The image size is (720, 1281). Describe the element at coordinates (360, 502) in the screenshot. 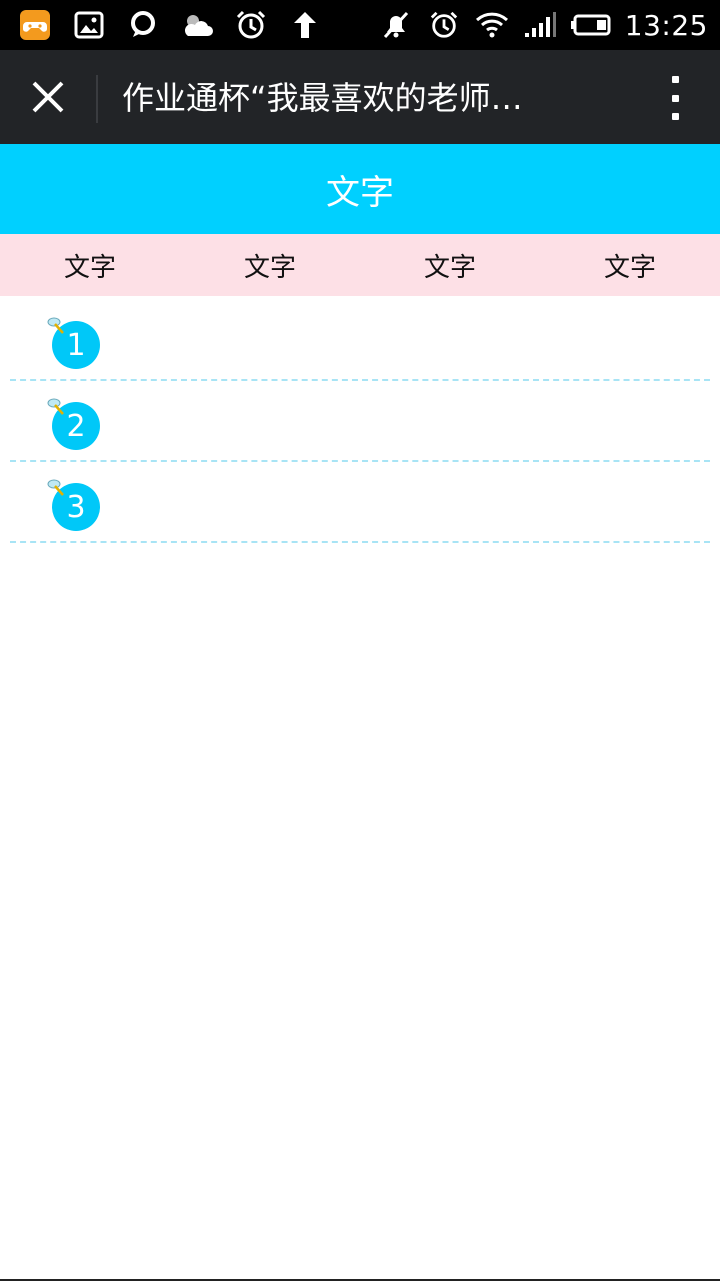

I see `list-item: 3` at that location.